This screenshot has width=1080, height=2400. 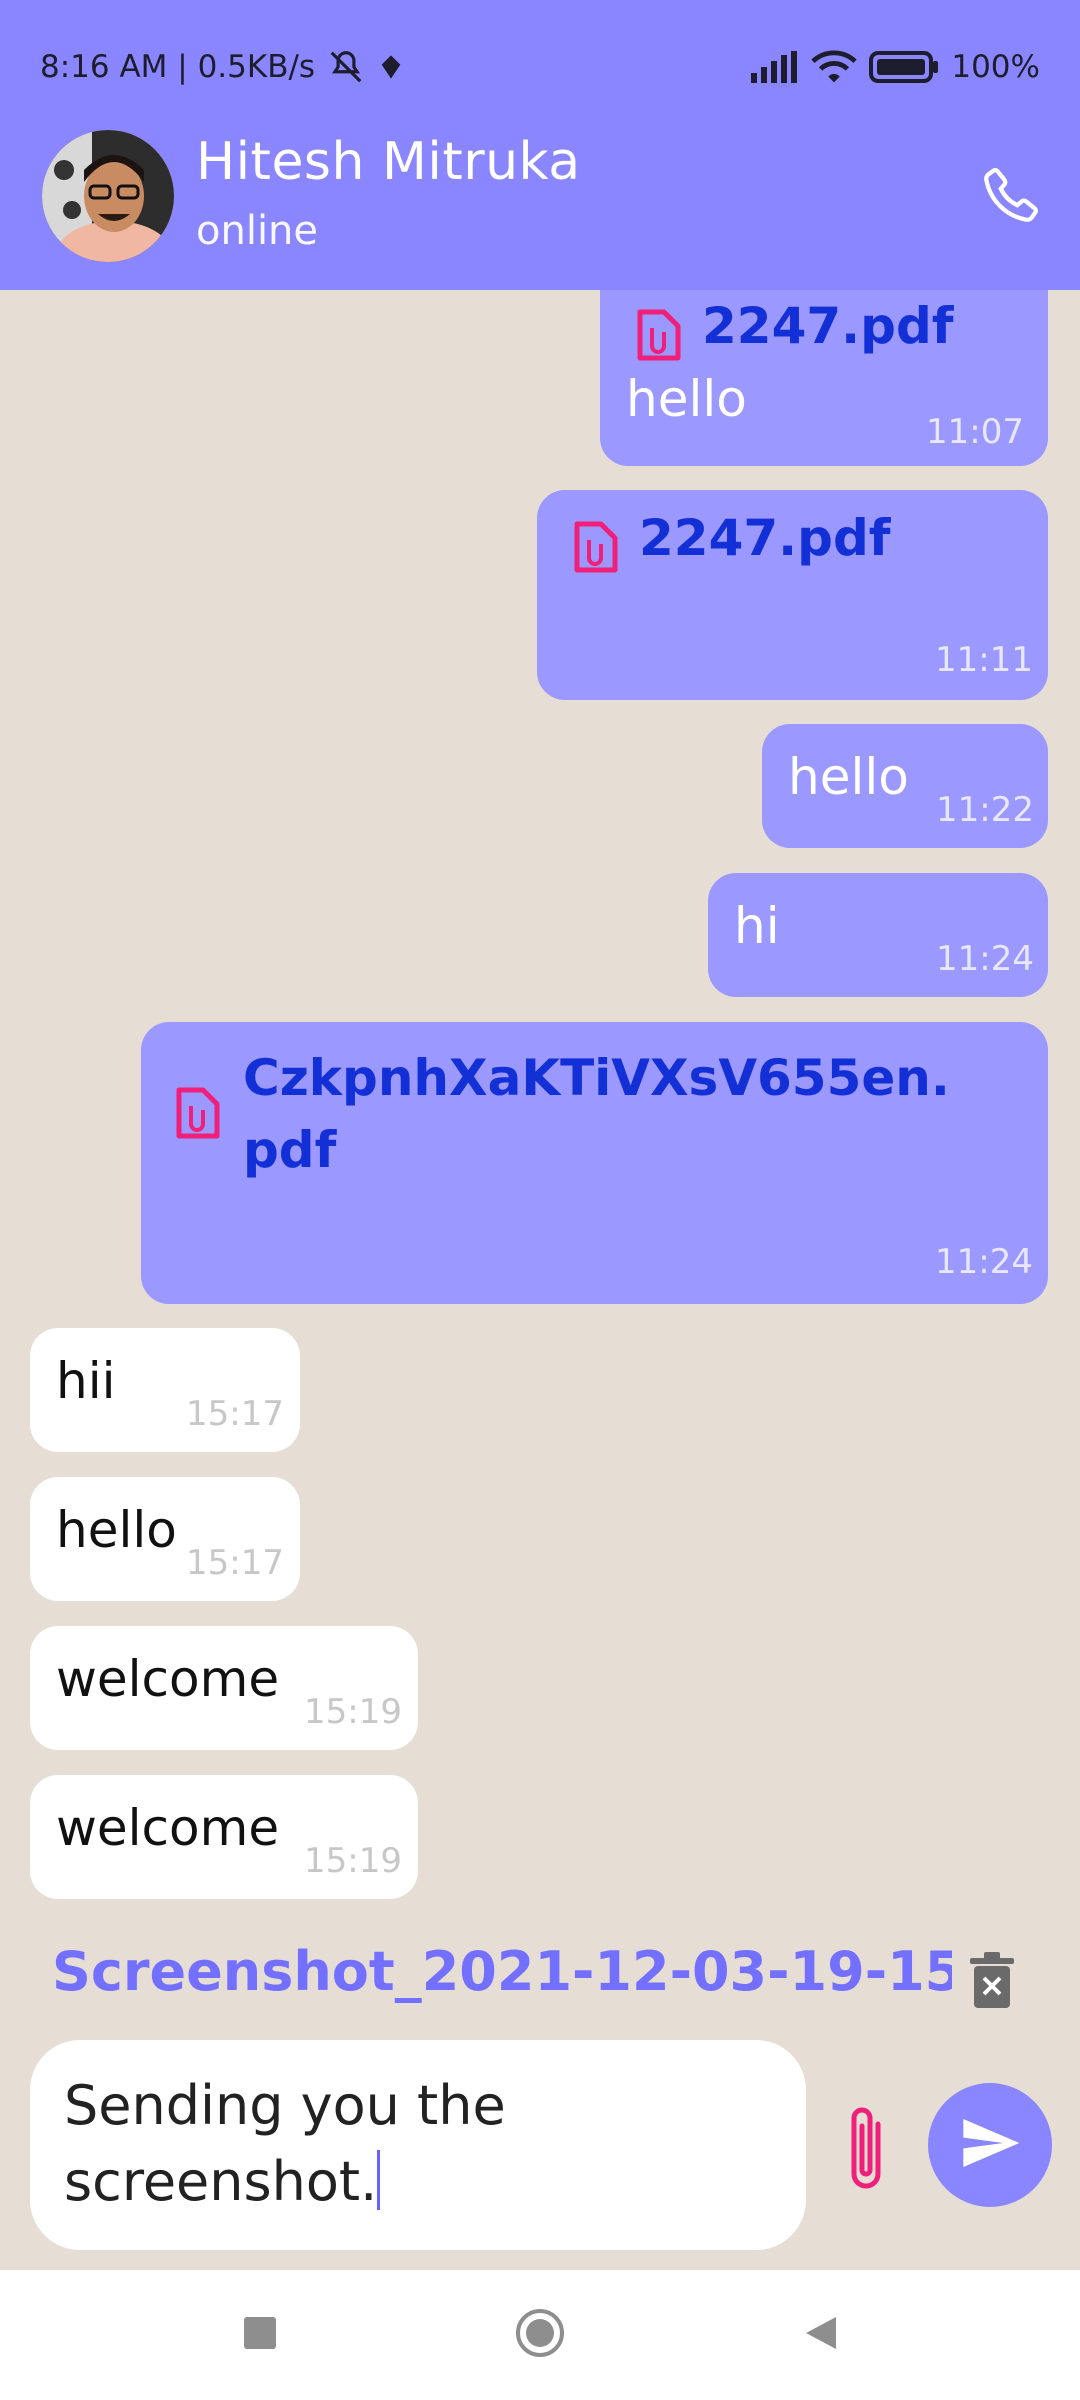 I want to click on message-bubble-outgoing: hello 11:22, so click(x=905, y=786).